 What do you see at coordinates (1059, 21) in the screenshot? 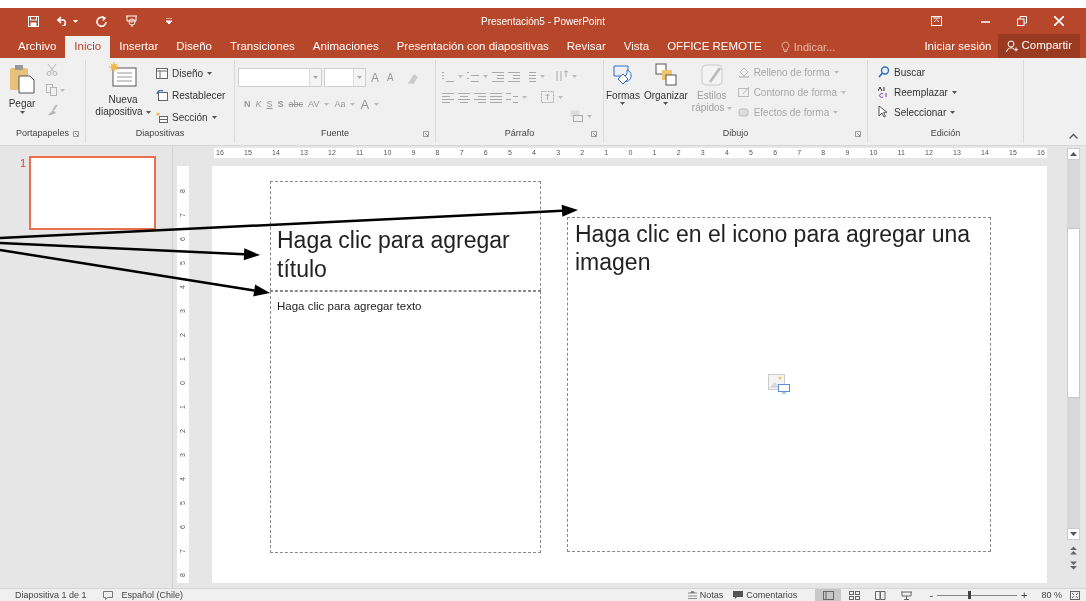
I see `close-icon` at bounding box center [1059, 21].